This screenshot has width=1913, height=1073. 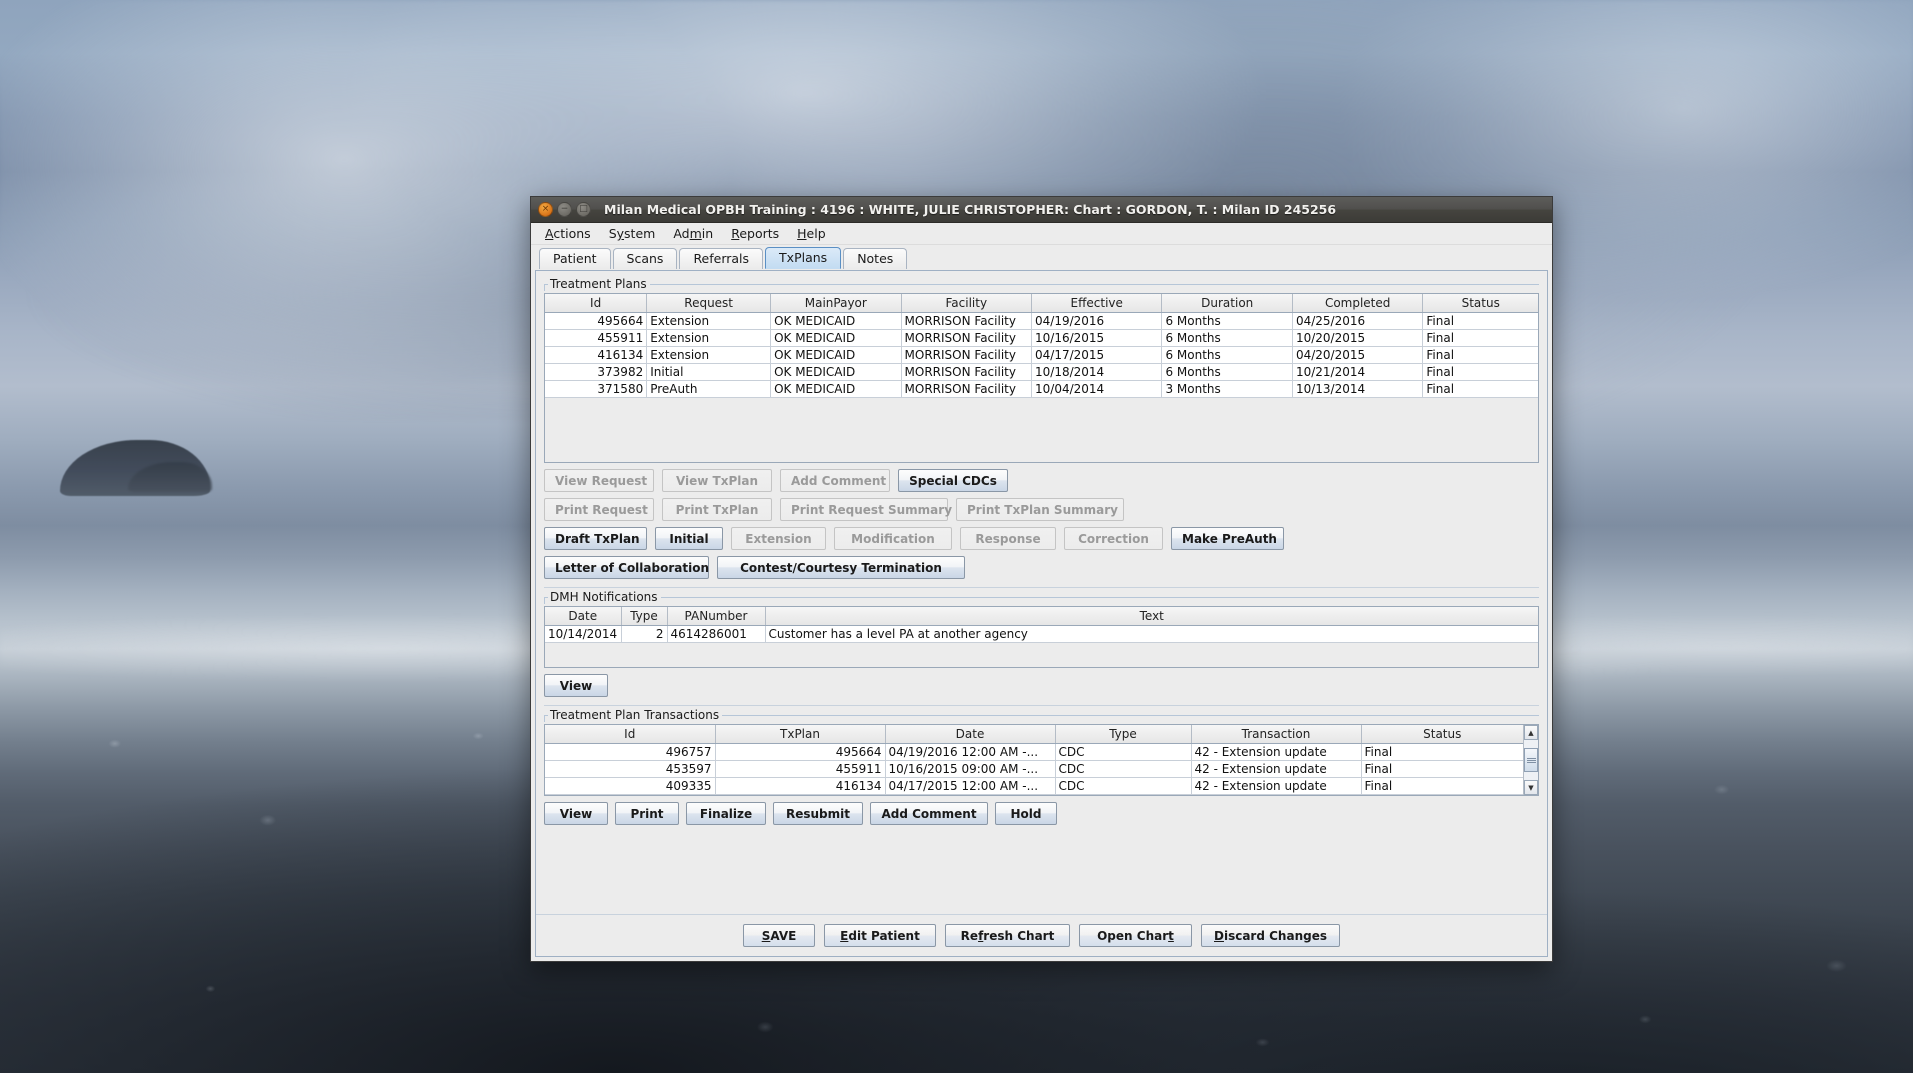 I want to click on col-transaction: Transaction, so click(x=1276, y=734).